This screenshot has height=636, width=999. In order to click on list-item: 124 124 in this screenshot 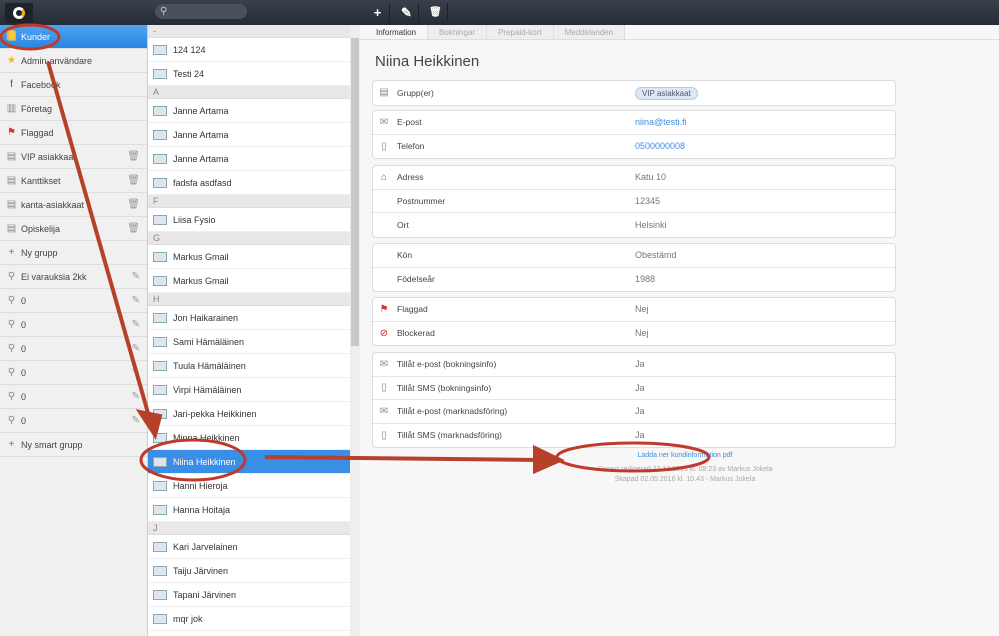, I will do `click(249, 50)`.